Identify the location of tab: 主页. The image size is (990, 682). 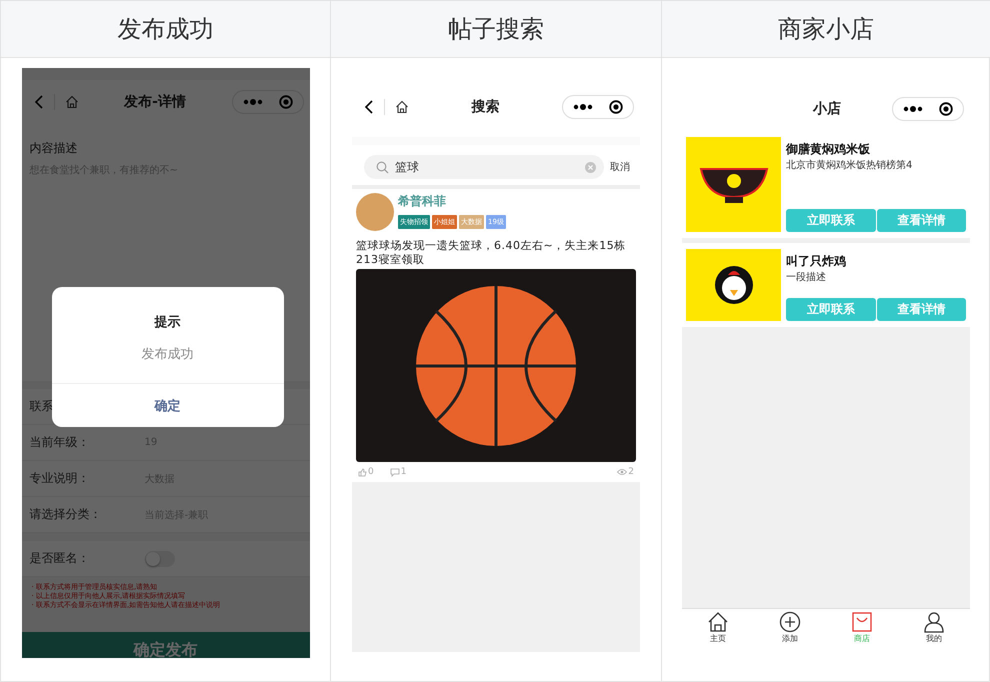
(718, 632).